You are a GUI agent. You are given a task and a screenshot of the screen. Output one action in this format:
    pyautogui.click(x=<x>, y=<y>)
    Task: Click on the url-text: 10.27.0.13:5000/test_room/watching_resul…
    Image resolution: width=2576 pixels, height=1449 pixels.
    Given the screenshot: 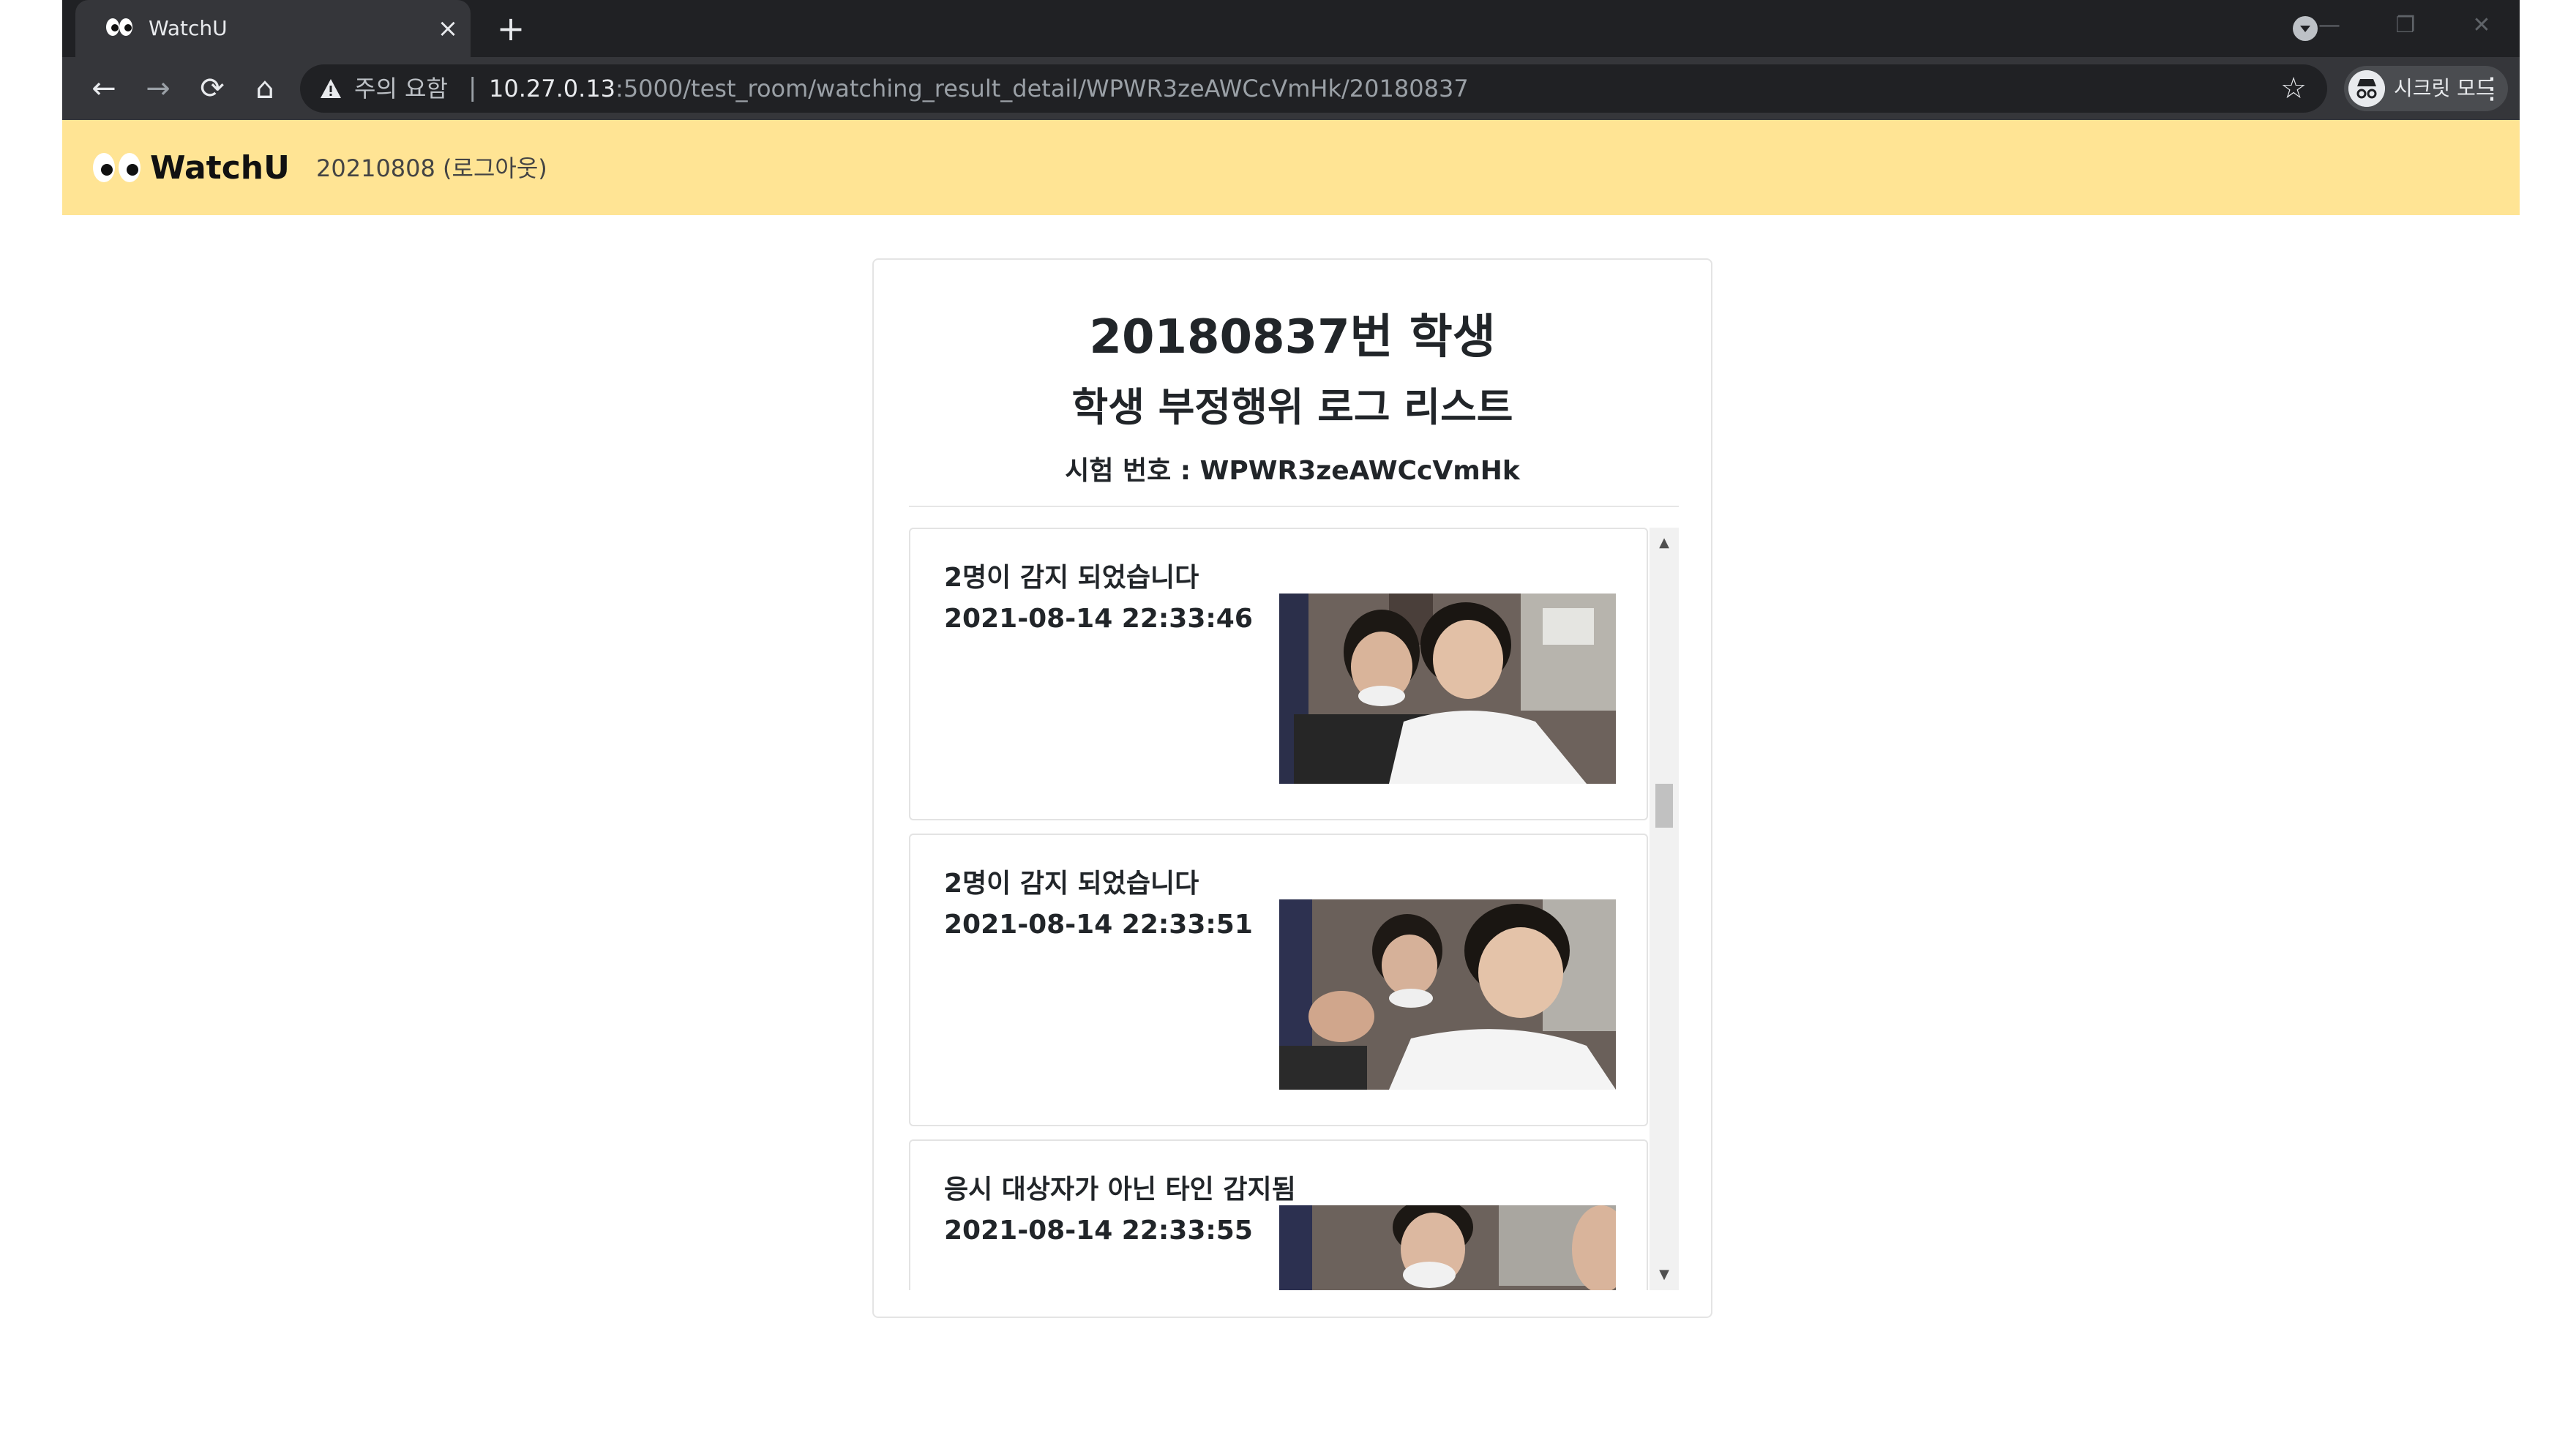 What is the action you would take?
    pyautogui.click(x=979, y=88)
    